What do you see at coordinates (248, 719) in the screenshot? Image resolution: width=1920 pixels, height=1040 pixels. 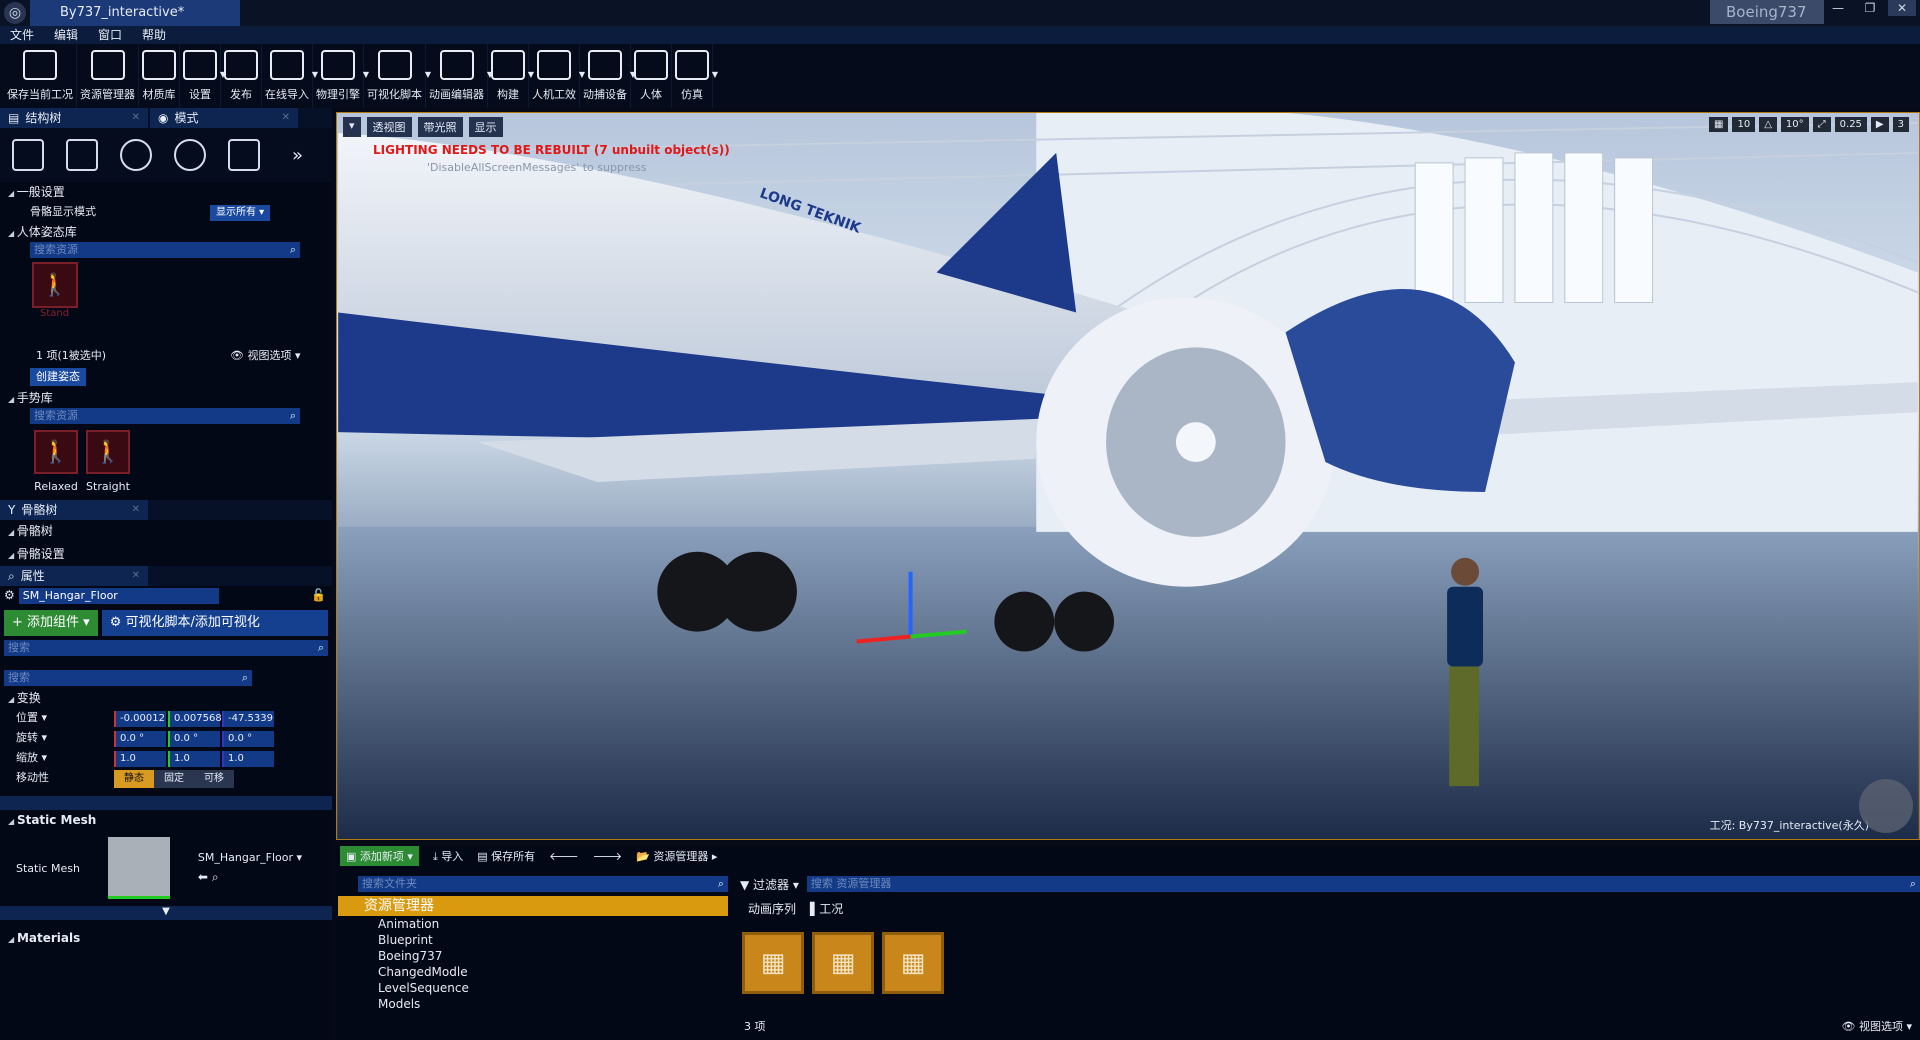 I see `location-z: -47.5339` at bounding box center [248, 719].